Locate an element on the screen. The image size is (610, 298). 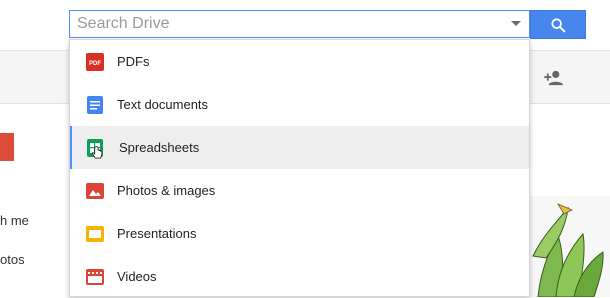
document-icon is located at coordinates (95, 104).